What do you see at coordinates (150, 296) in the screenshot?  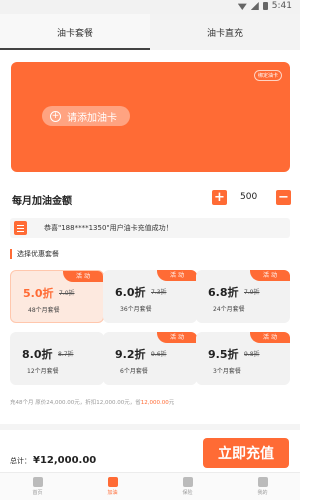 I see `package-card-36-months: 活 动 6.0折 7.3折 36个月套餐` at bounding box center [150, 296].